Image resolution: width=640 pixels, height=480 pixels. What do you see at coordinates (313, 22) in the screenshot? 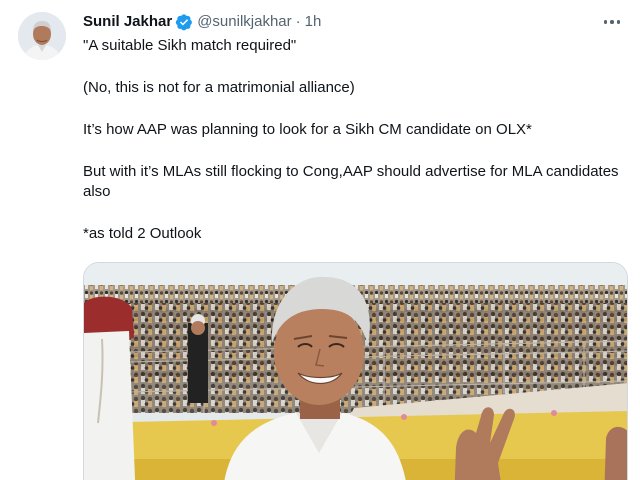
I see `timestamp: 1h` at bounding box center [313, 22].